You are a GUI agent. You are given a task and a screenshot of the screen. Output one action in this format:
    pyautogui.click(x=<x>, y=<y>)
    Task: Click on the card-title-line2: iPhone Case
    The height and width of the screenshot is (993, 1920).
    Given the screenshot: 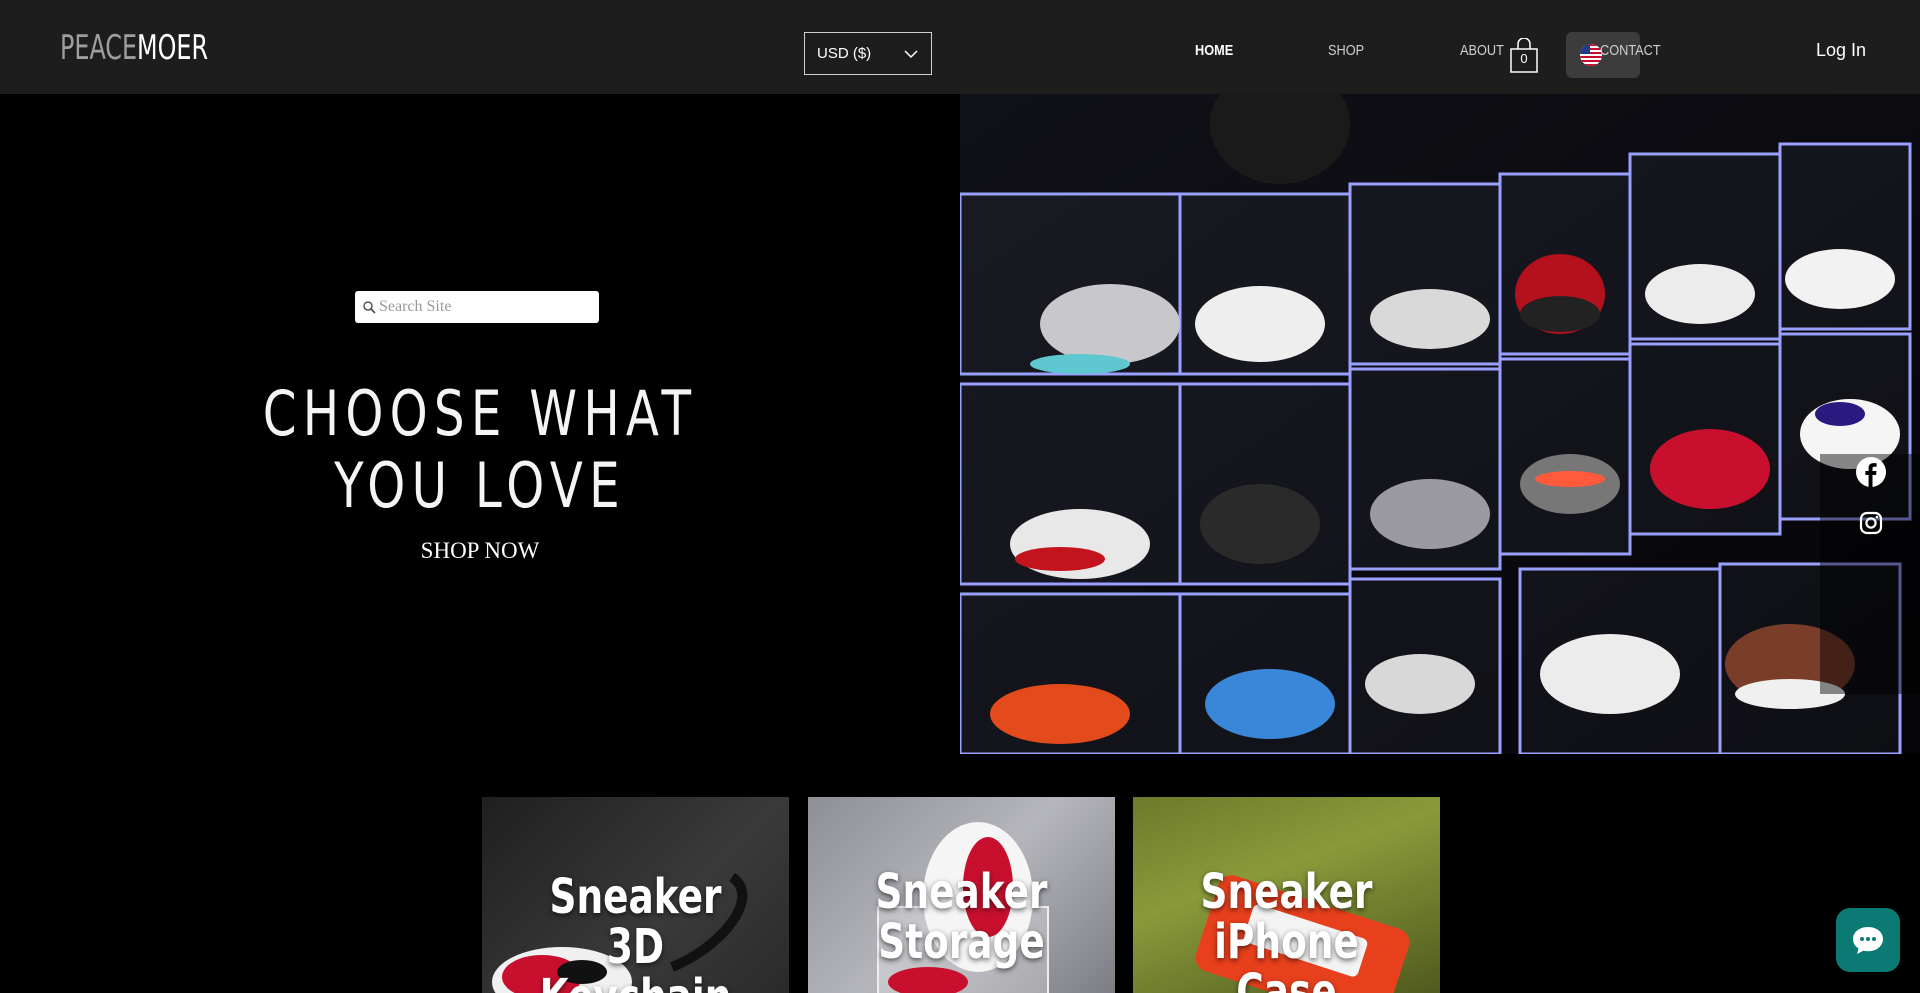 What is the action you would take?
    pyautogui.click(x=1286, y=953)
    